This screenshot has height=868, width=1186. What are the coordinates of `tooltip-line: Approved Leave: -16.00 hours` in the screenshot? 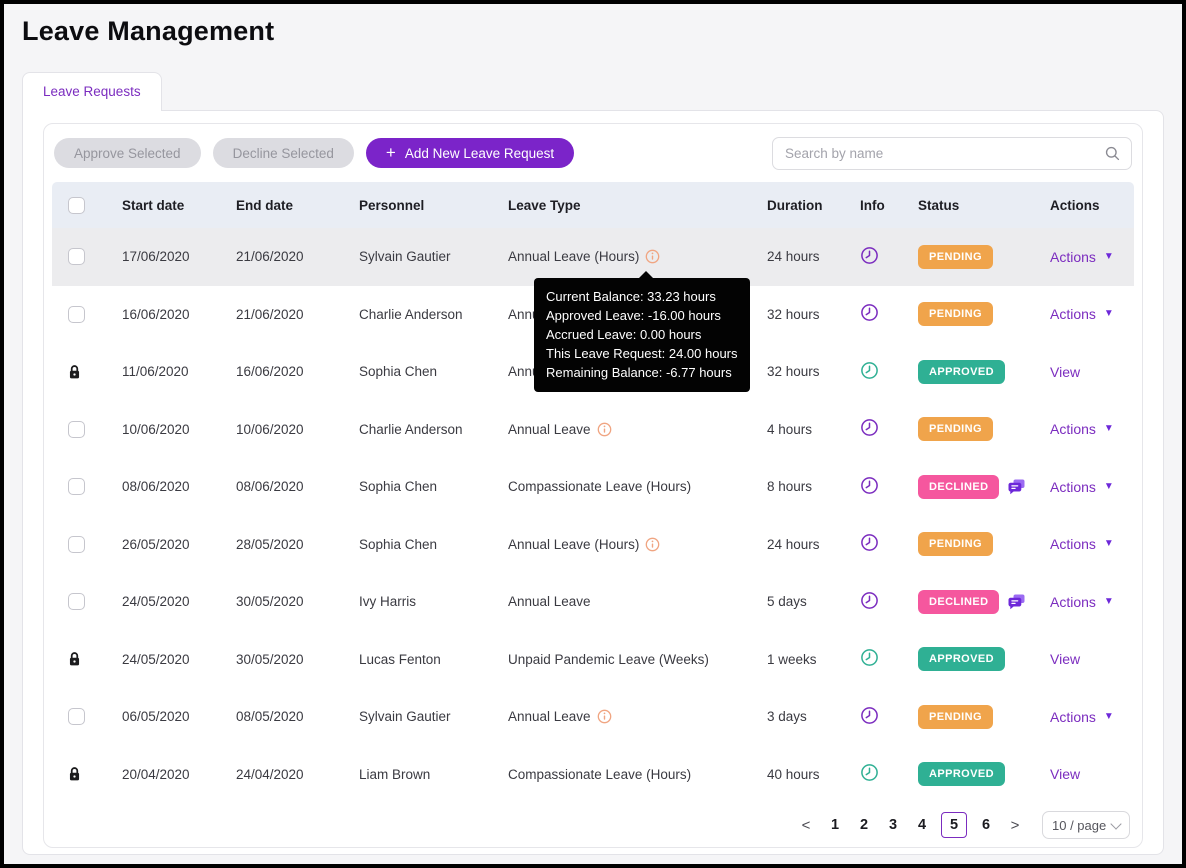 It's located at (633, 315).